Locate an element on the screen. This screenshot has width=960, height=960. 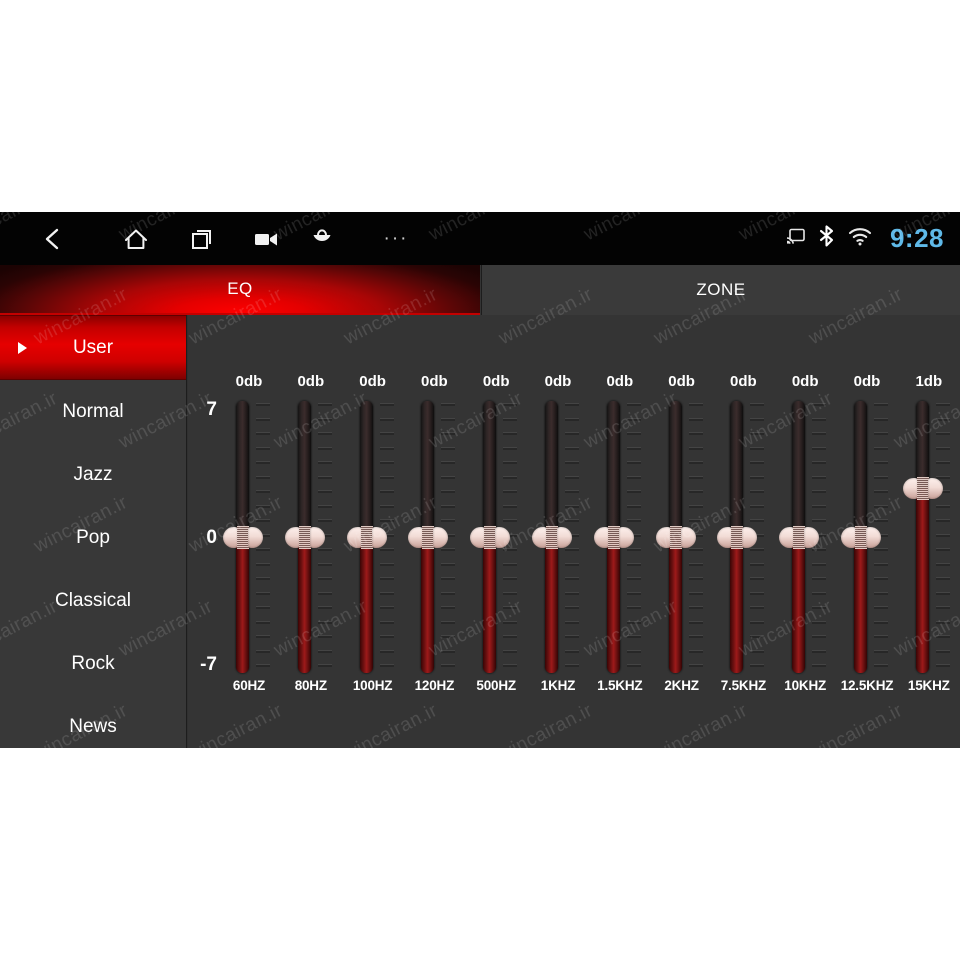
sidebar-item-classical: Classical is located at coordinates (93, 600).